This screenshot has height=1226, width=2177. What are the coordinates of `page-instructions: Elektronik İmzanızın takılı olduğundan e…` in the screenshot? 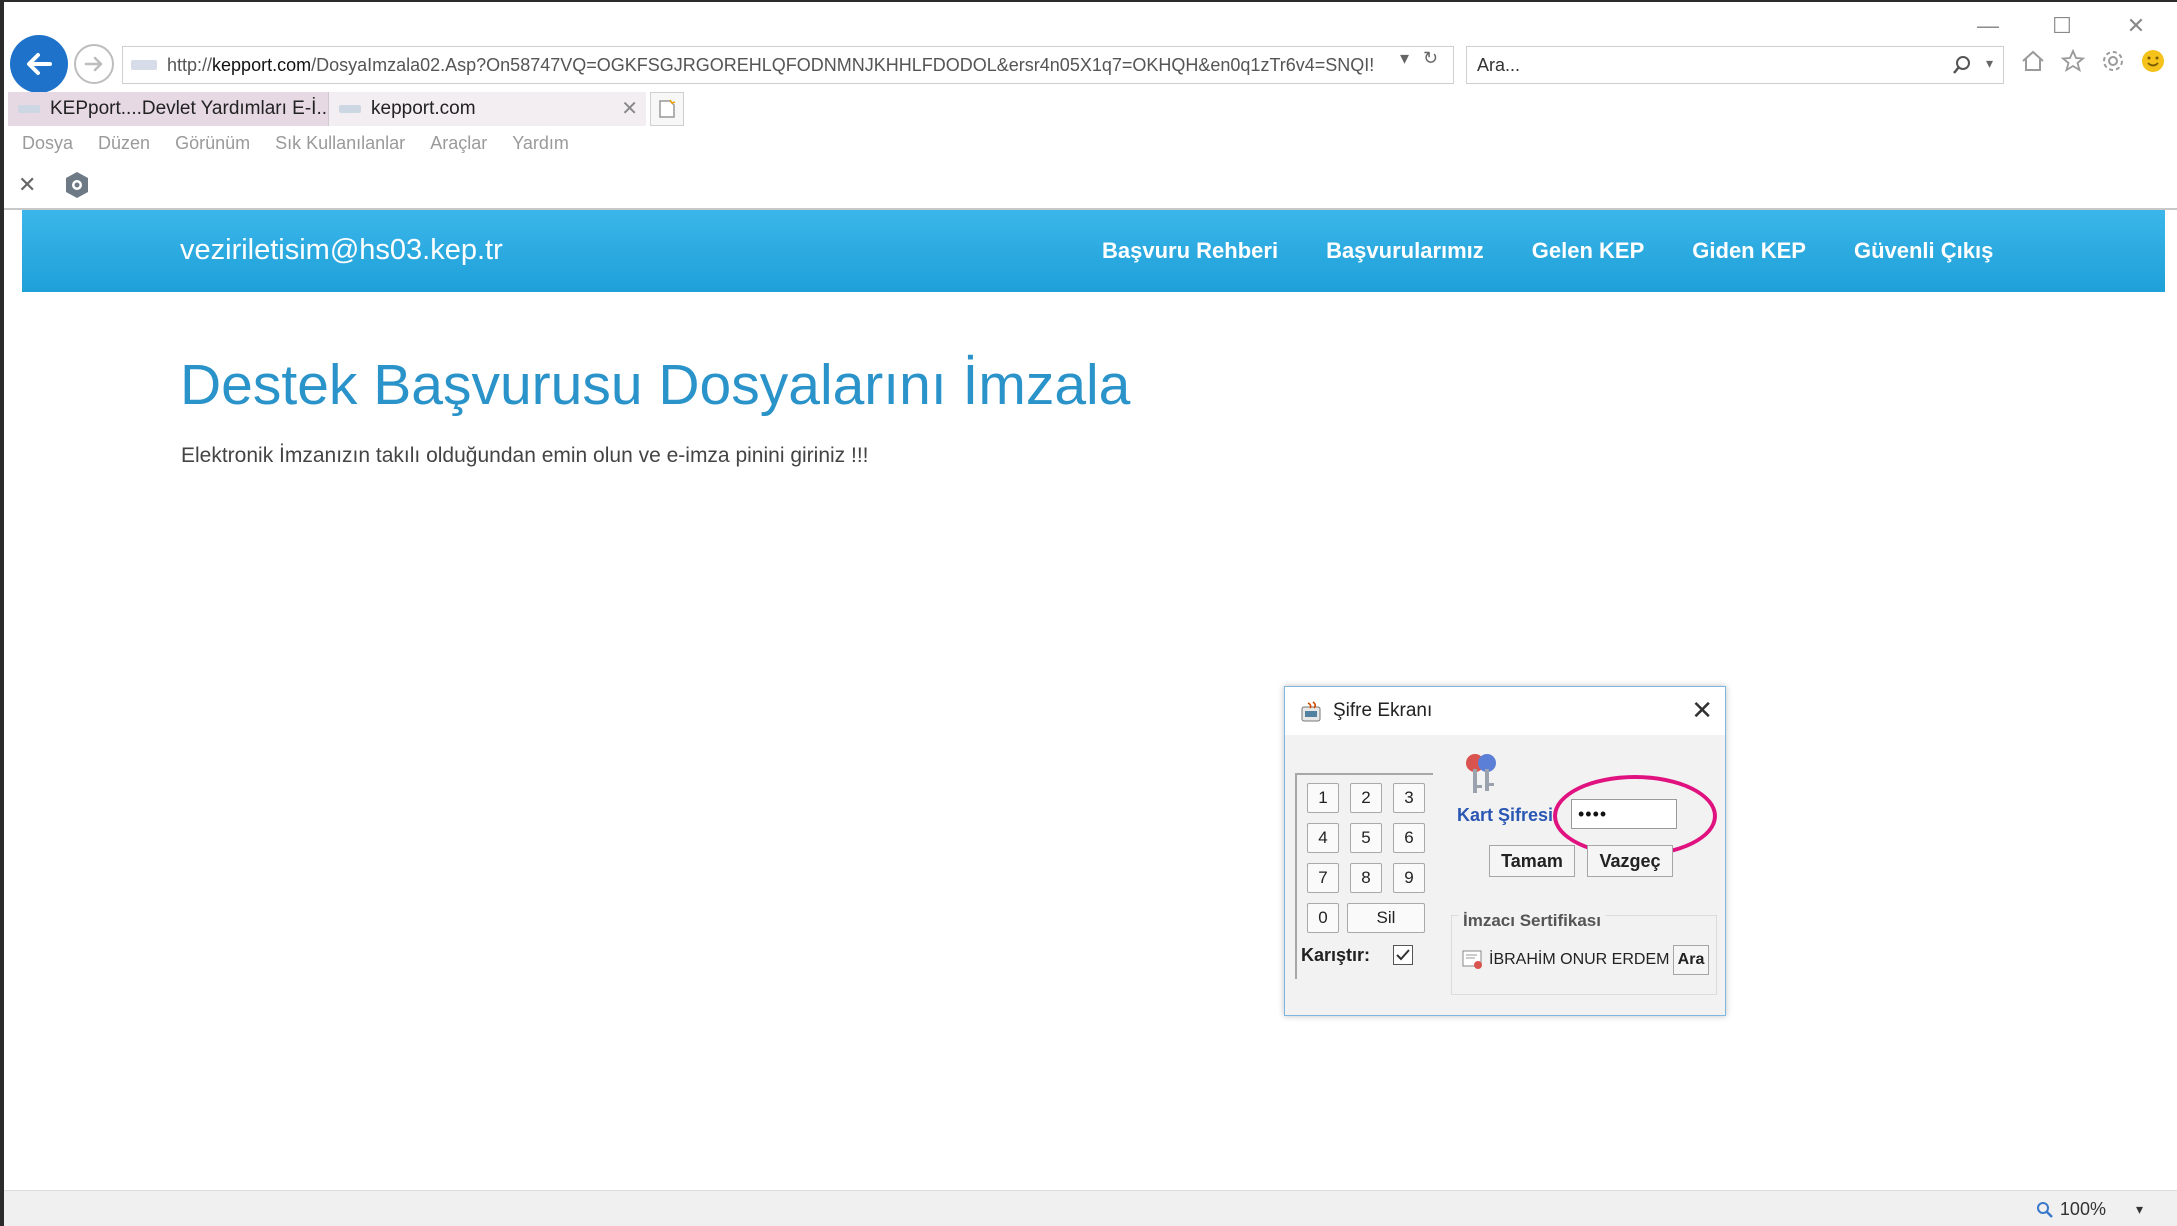 It's located at (525, 455).